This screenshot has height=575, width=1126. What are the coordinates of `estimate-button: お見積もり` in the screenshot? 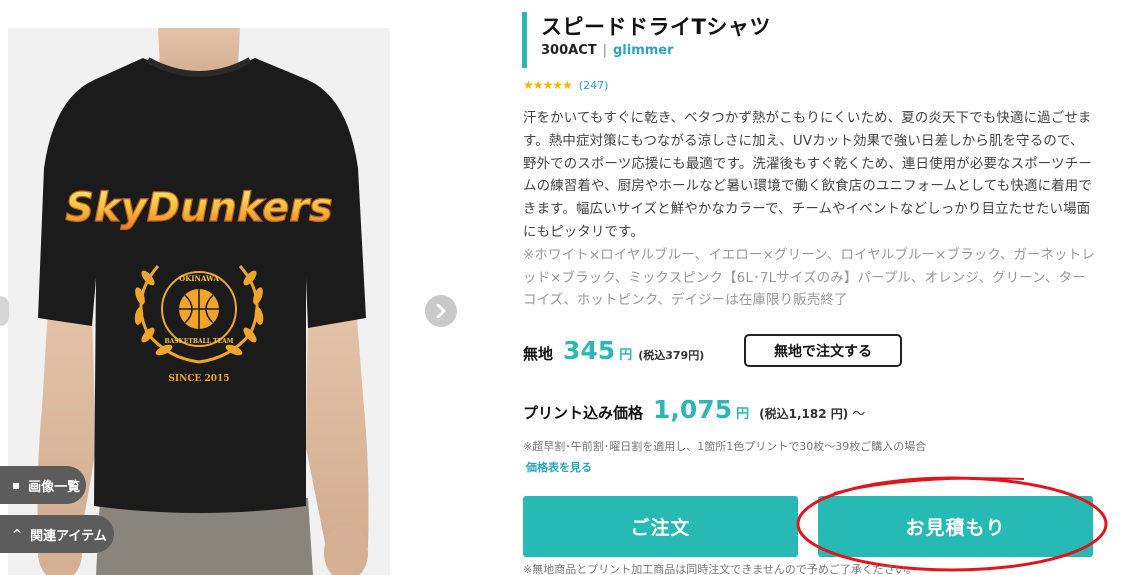 It's located at (955, 526).